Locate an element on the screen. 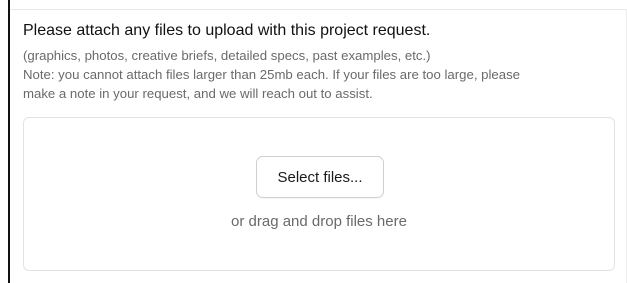 This screenshot has height=283, width=627. top-divider is located at coordinates (318, 9).